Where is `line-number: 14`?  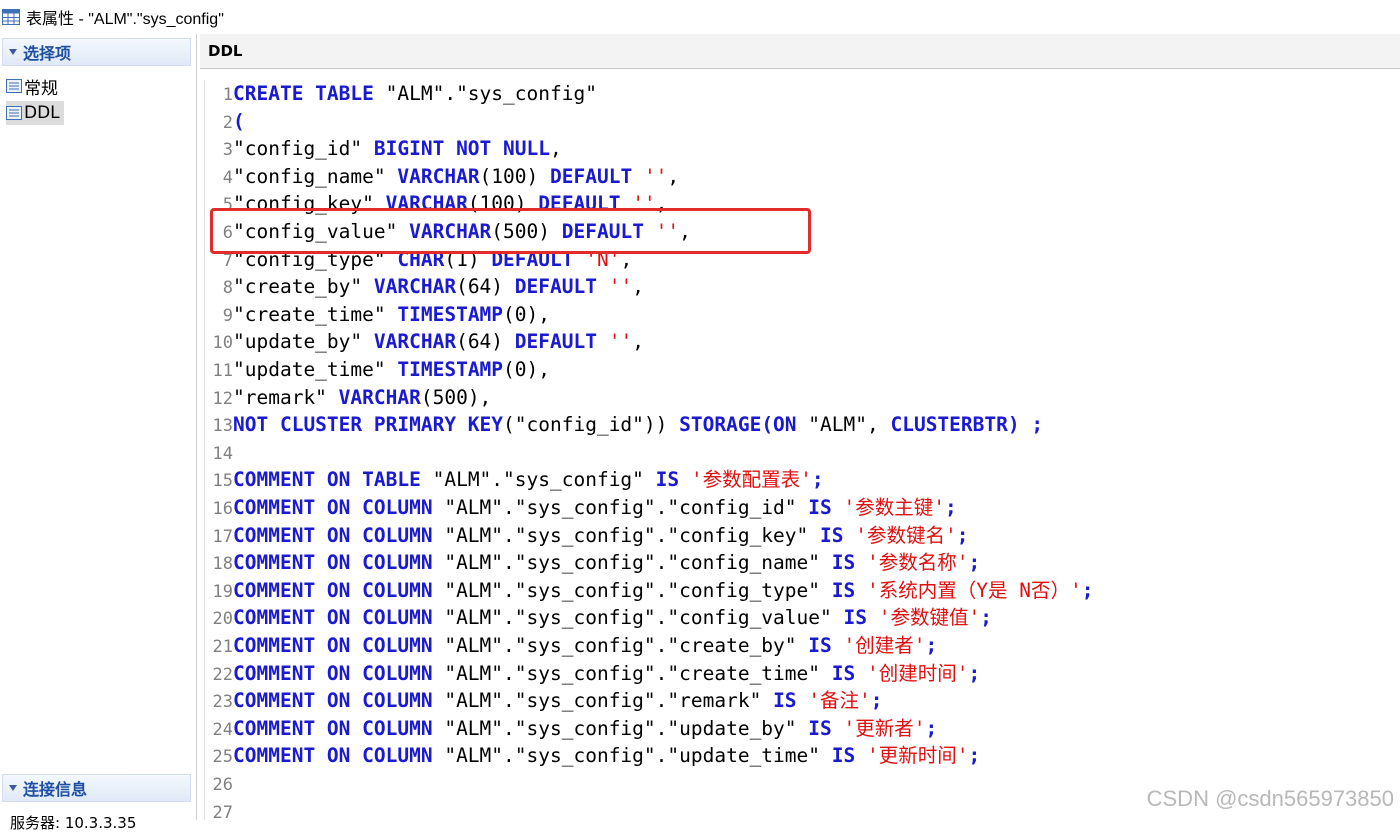 line-number: 14 is located at coordinates (222, 453).